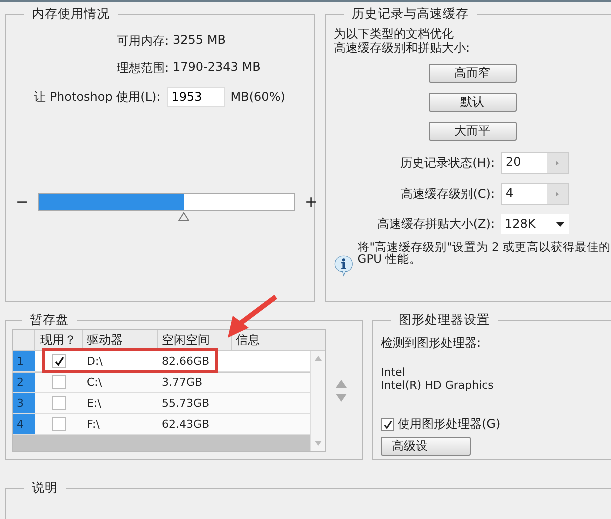 The height and width of the screenshot is (519, 611). What do you see at coordinates (186, 361) in the screenshot?
I see `table-cell-text: 82.66GB` at bounding box center [186, 361].